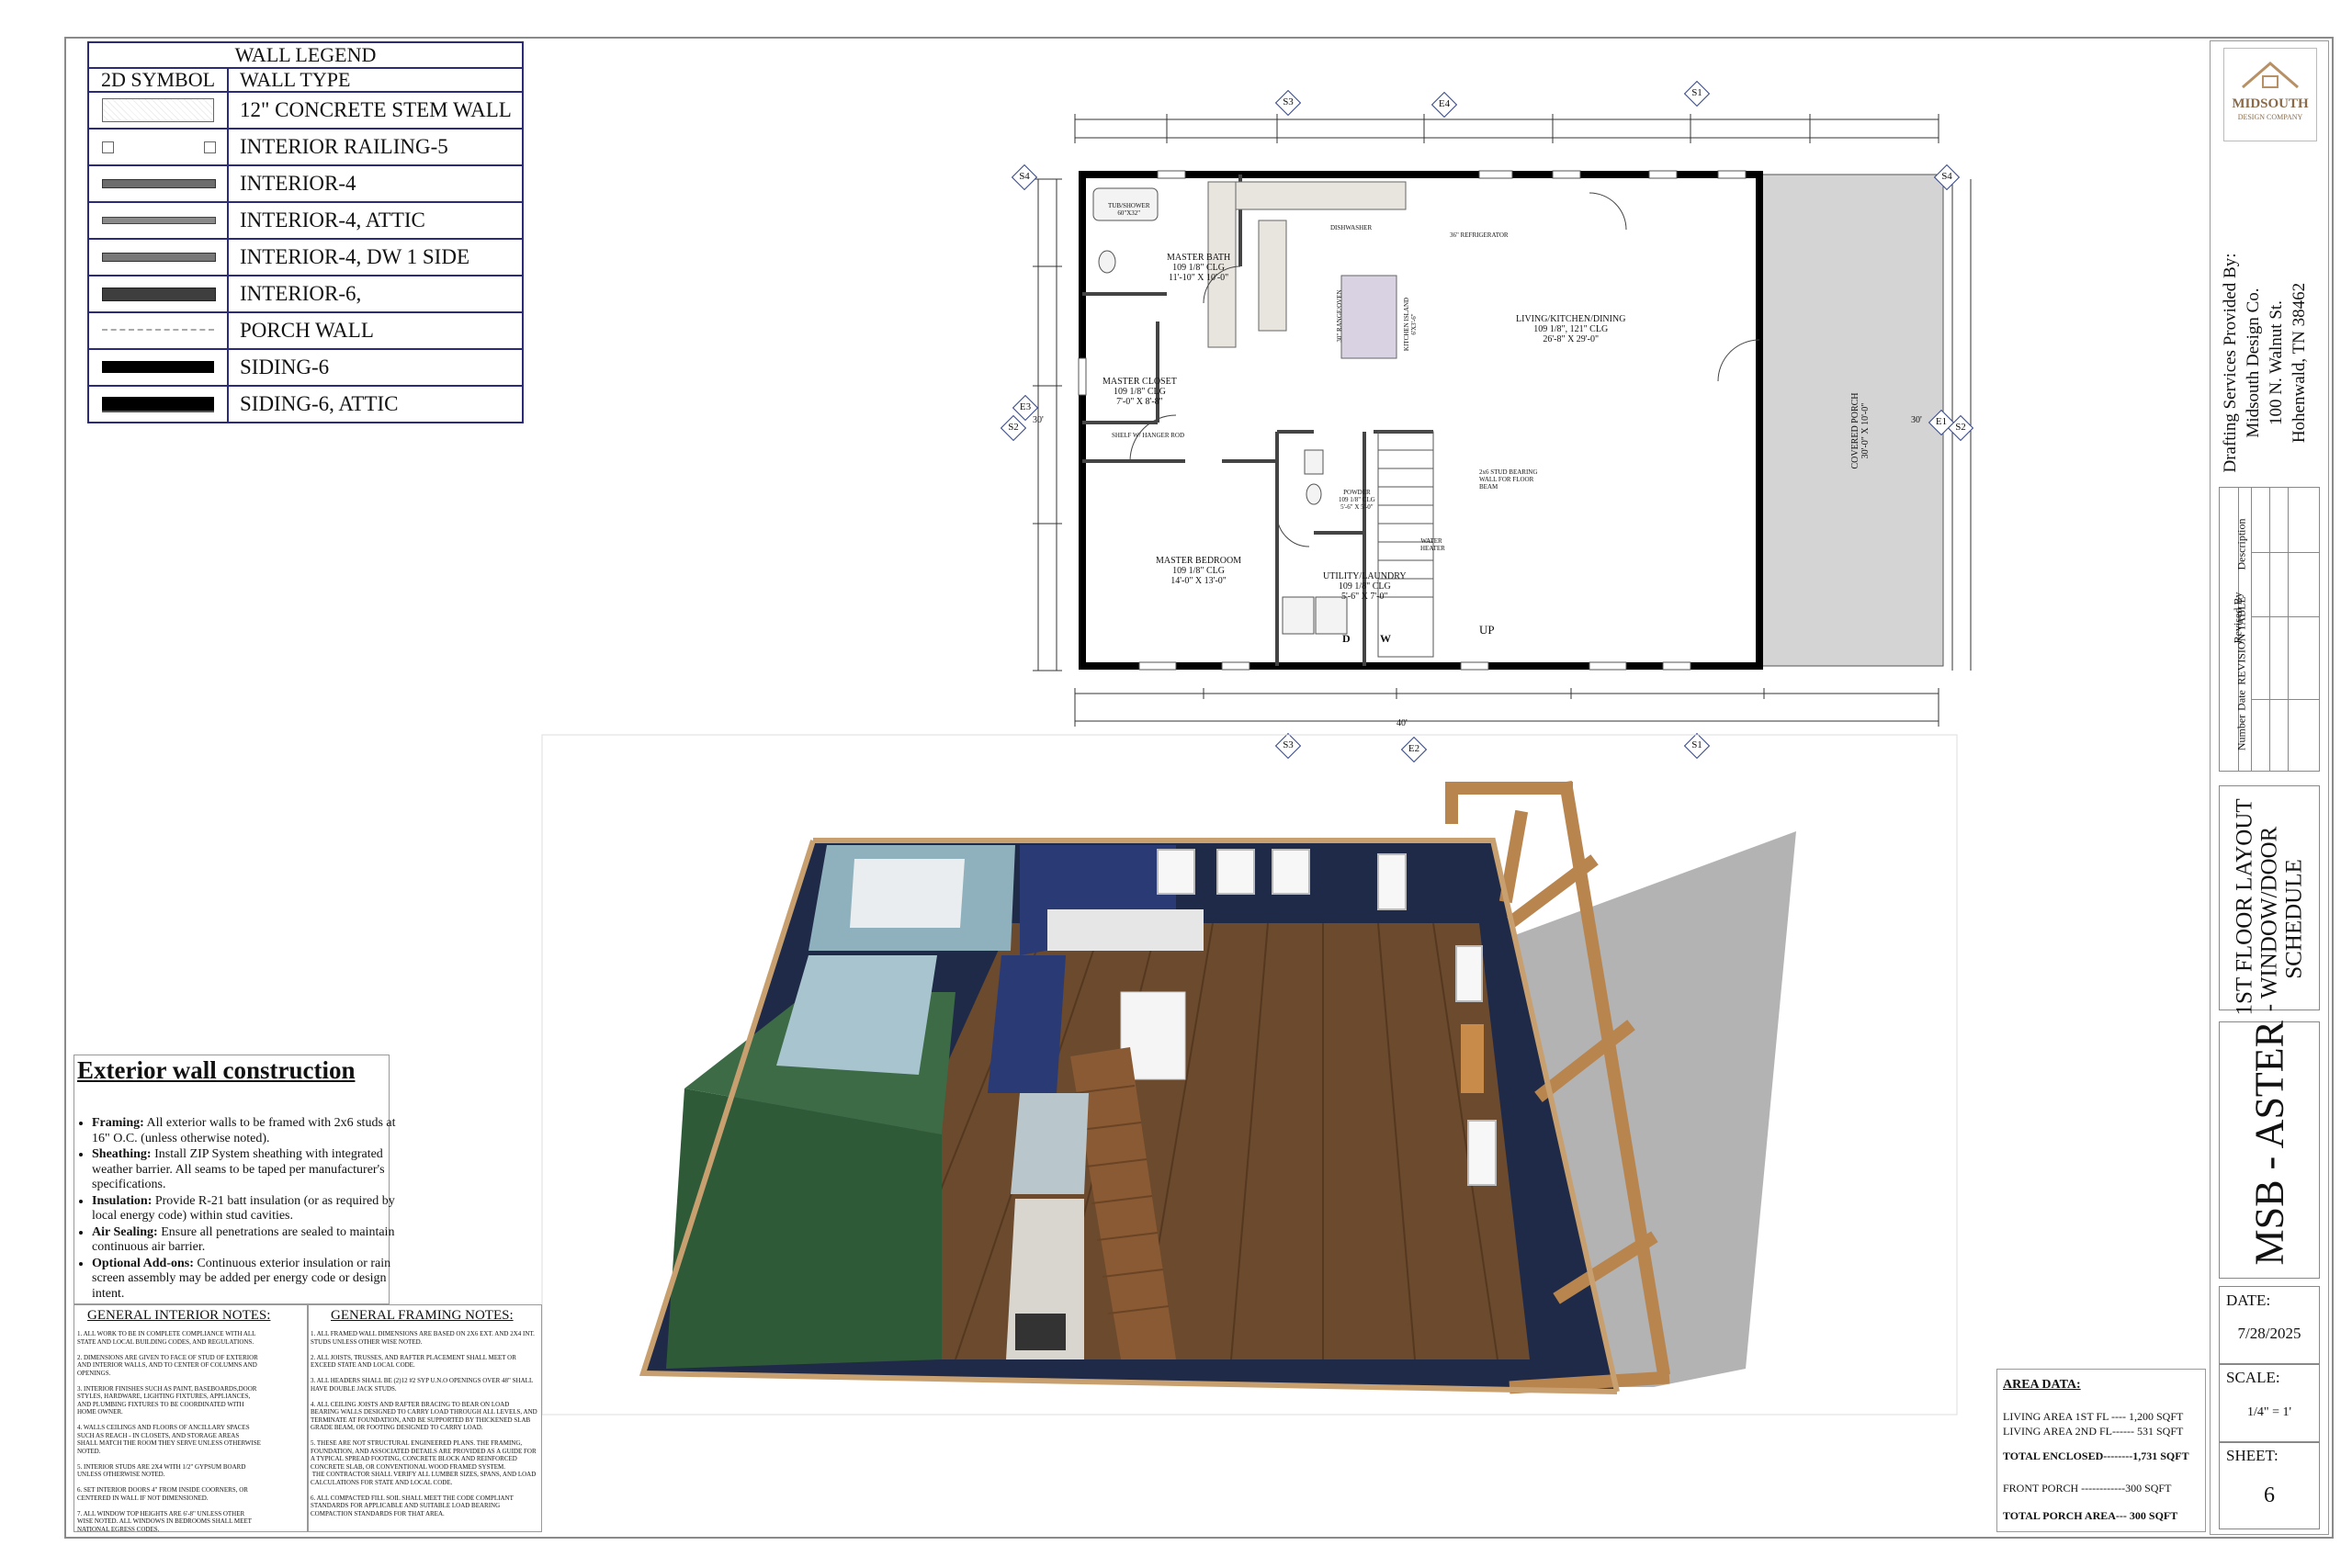 This screenshot has width=2352, height=1568. I want to click on legend-row: INTERIOR-4, DW 1 SIDE, so click(306, 258).